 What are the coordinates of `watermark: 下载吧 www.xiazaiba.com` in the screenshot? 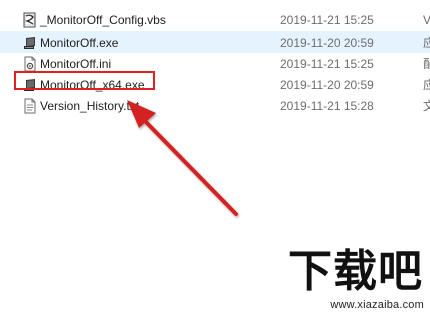 It's located at (354, 279).